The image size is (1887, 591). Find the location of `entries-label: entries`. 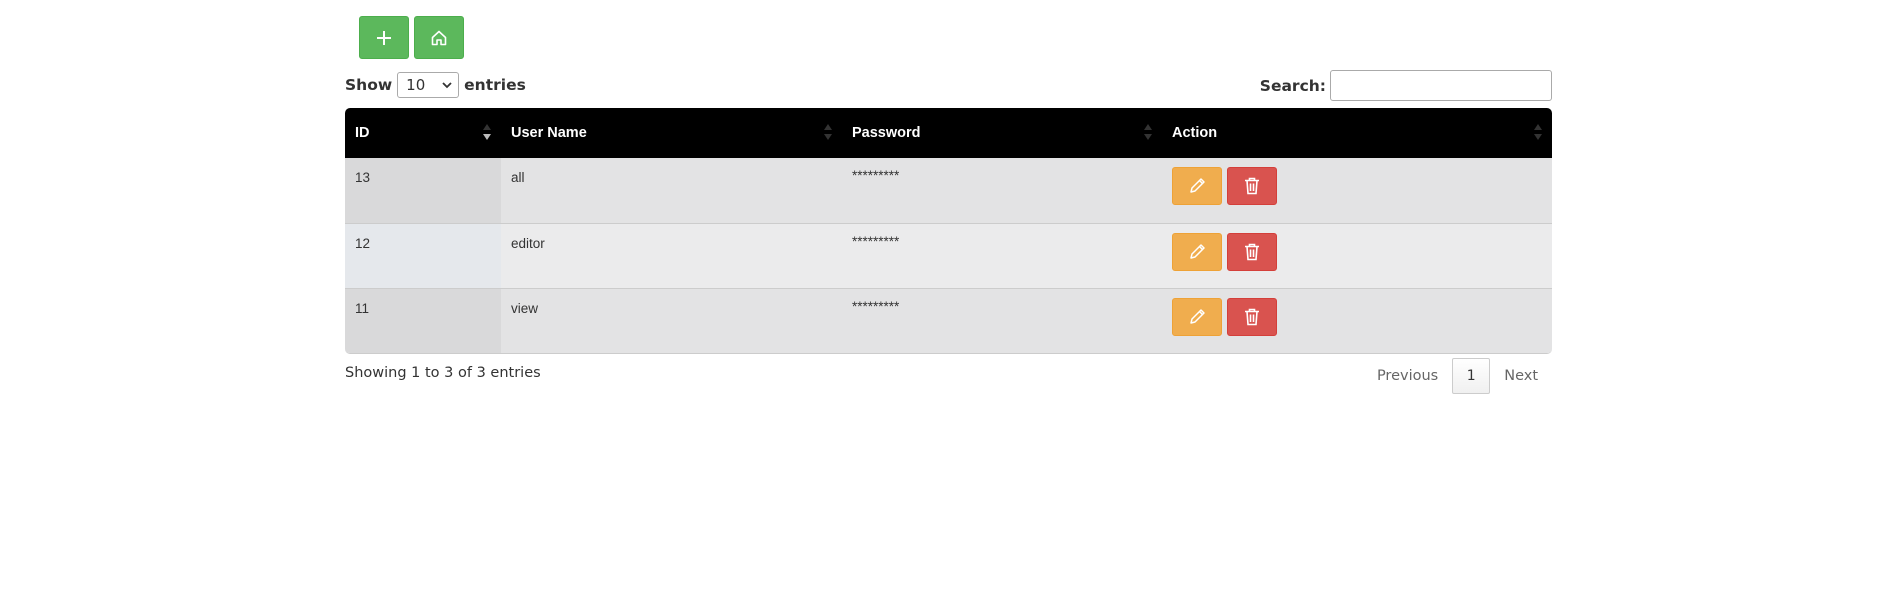

entries-label: entries is located at coordinates (495, 85).